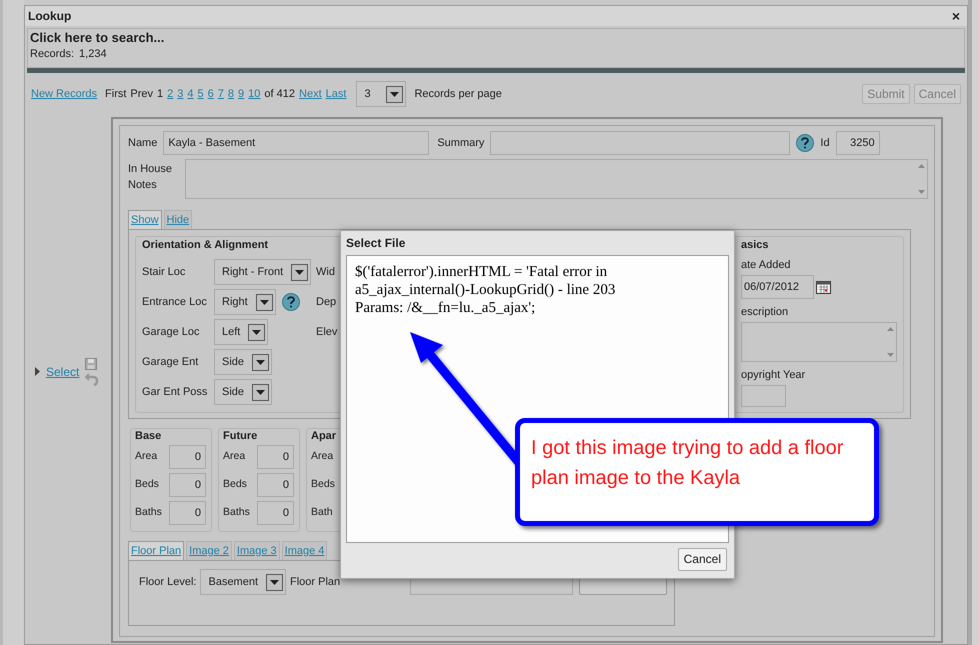  What do you see at coordinates (164, 272) in the screenshot?
I see `field-label: Stair Loc` at bounding box center [164, 272].